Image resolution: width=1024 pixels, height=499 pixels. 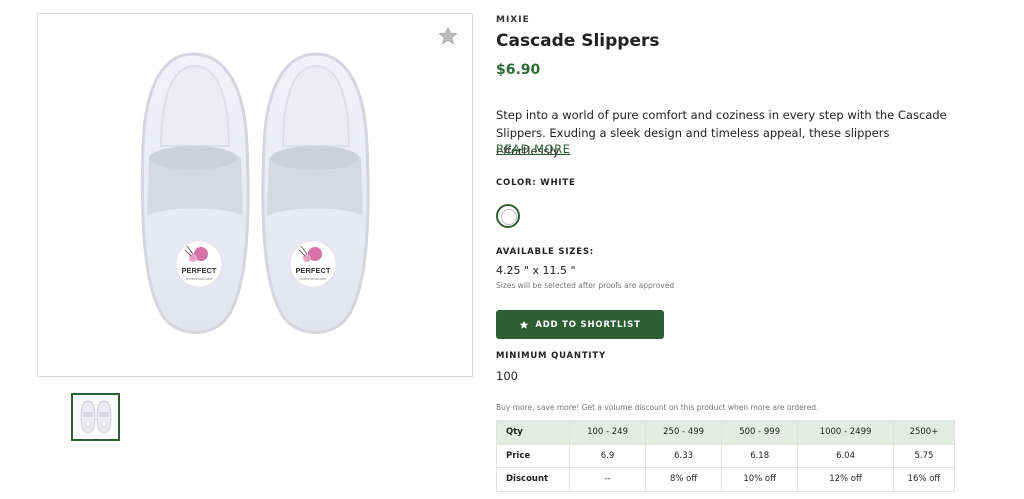 I want to click on table-cell: Discount, so click(x=533, y=479).